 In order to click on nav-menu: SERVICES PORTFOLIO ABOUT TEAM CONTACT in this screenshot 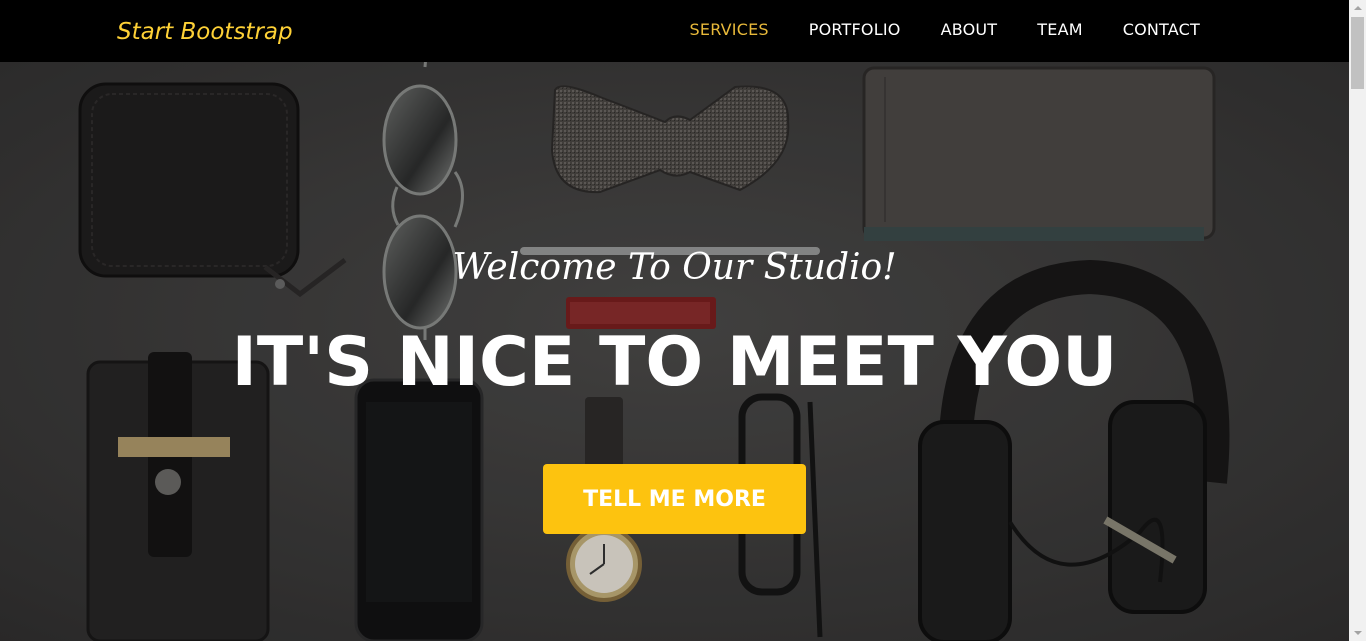, I will do `click(945, 30)`.